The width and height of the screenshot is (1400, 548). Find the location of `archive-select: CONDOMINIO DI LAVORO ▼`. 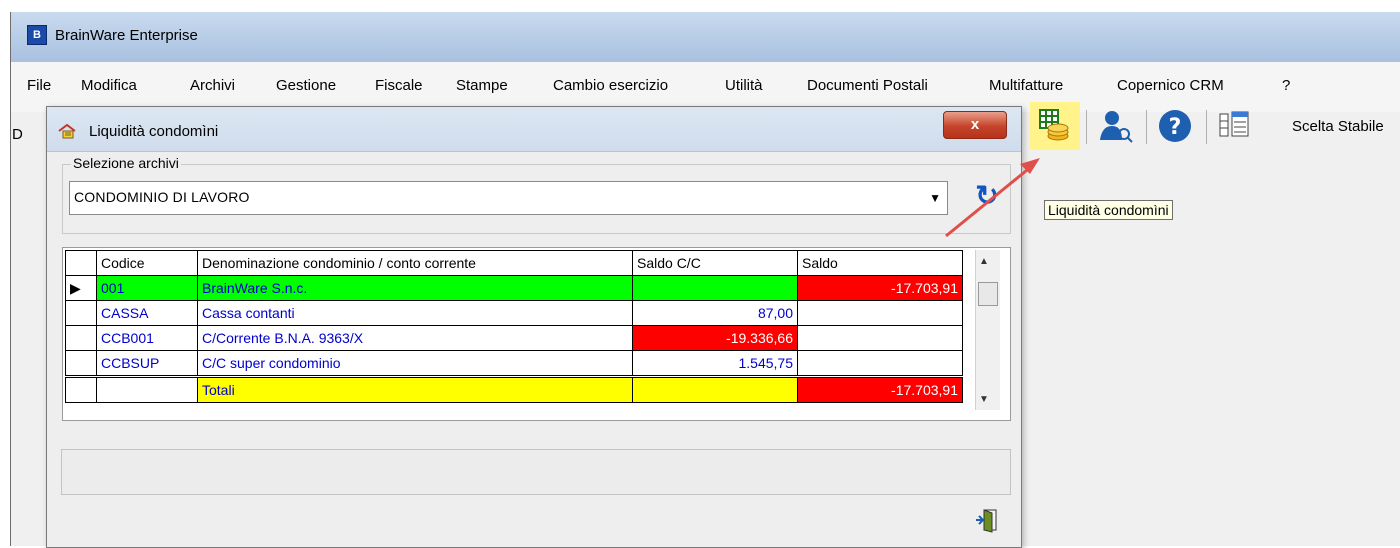

archive-select: CONDOMINIO DI LAVORO ▼ is located at coordinates (508, 198).